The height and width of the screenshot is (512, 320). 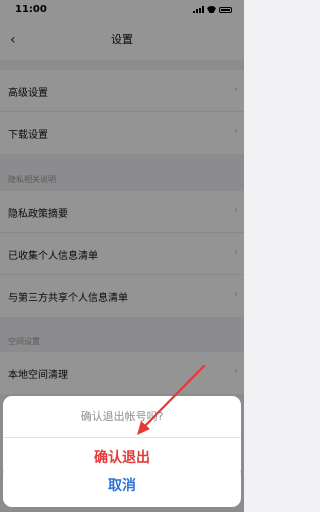 I want to click on cancel-button: 取消, so click(x=122, y=486).